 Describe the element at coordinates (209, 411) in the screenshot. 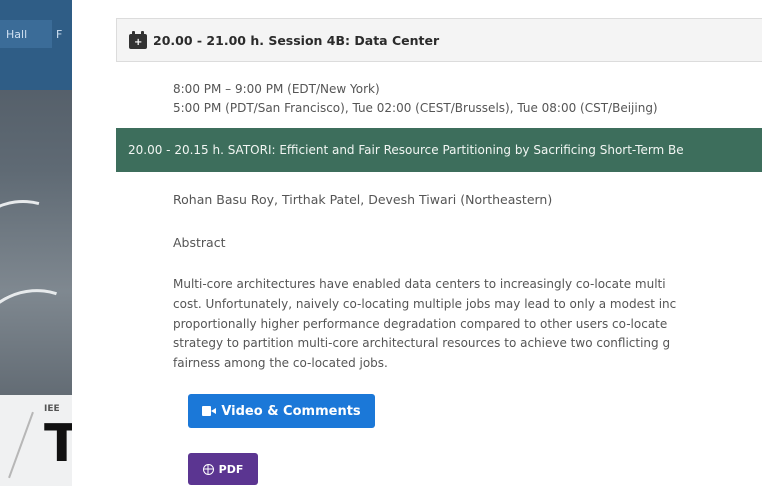

I see `video-camera-icon` at that location.